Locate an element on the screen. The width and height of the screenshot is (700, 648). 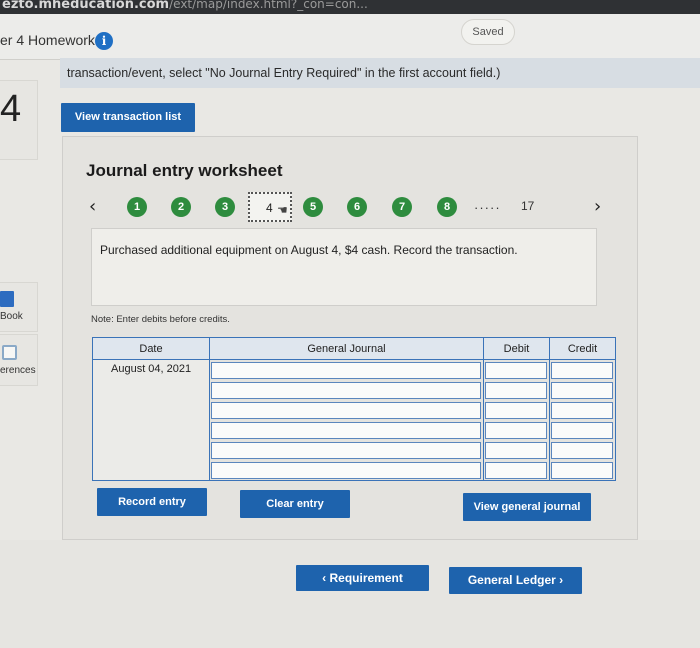
worksheet-title: Journal entry worksheet is located at coordinates (184, 170).